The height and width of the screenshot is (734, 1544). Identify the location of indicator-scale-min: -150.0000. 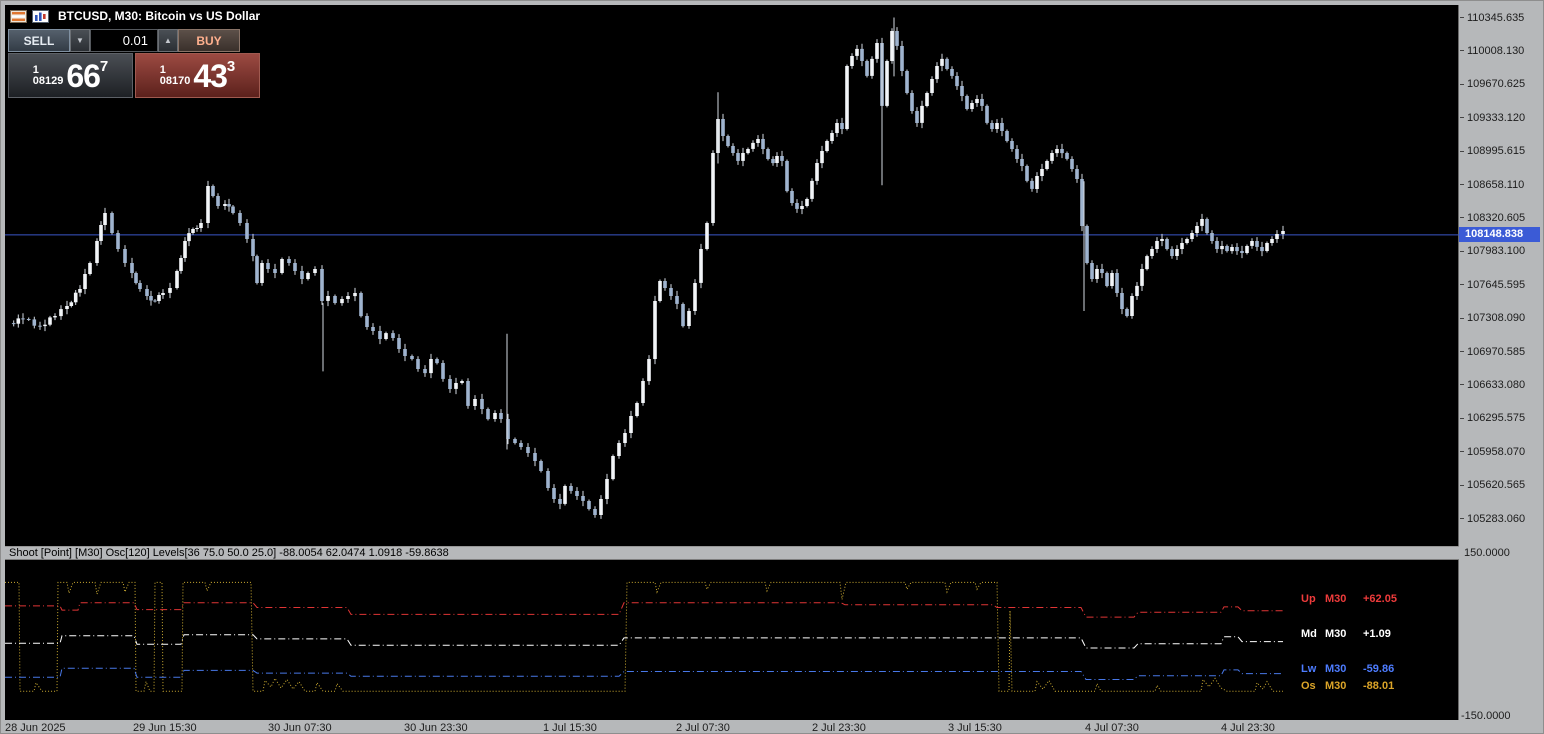
(1486, 716).